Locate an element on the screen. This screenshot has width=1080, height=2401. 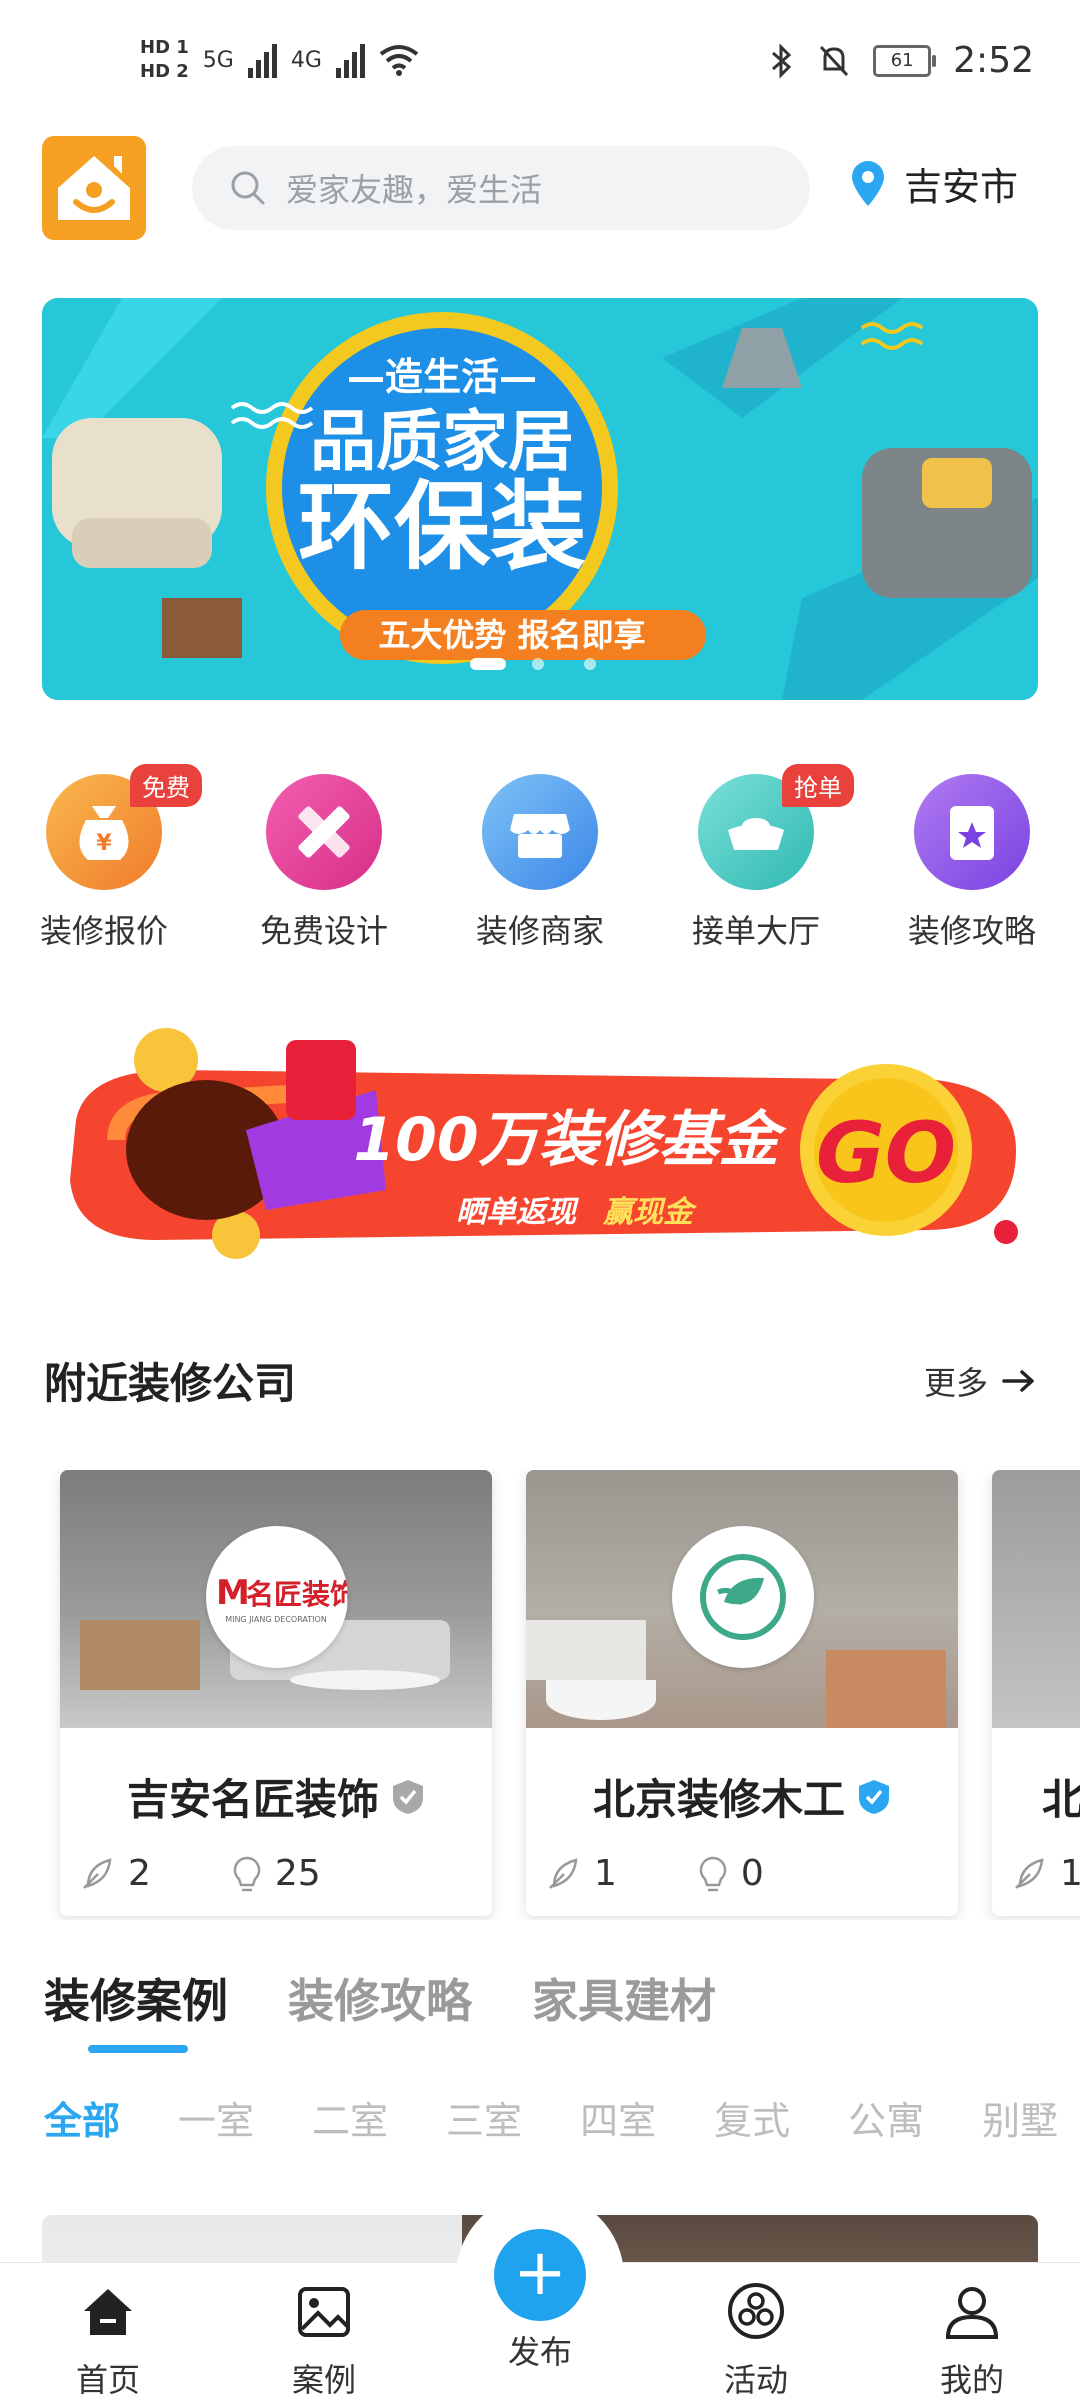
ideas-count: 25 is located at coordinates (297, 1873).